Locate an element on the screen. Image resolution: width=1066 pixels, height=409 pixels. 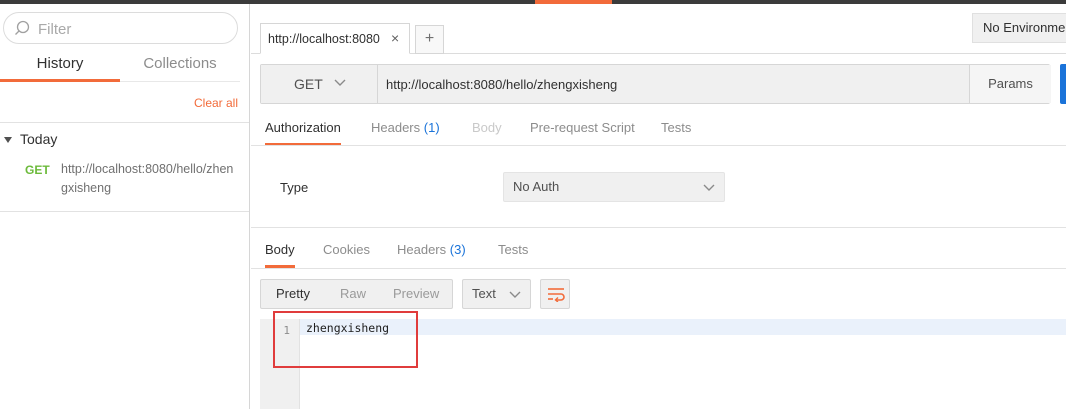
url-input is located at coordinates (673, 84).